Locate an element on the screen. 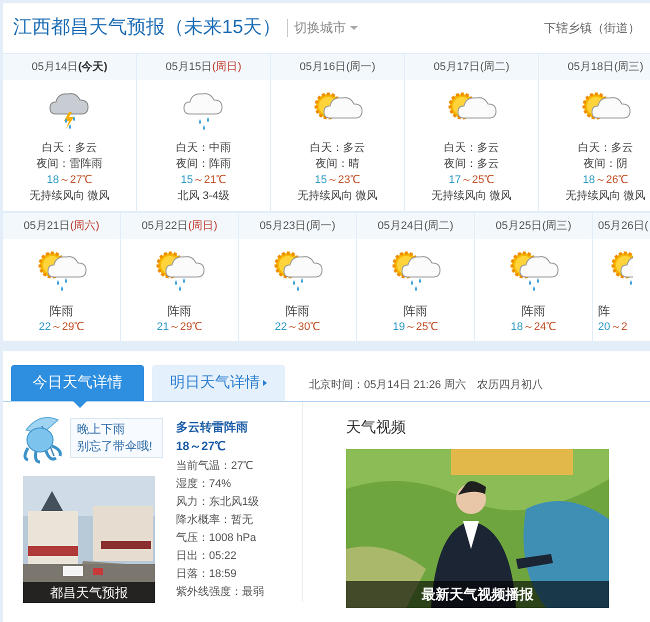 The height and width of the screenshot is (622, 650). detail-text: 气压：1008 hPa is located at coordinates (217, 538).